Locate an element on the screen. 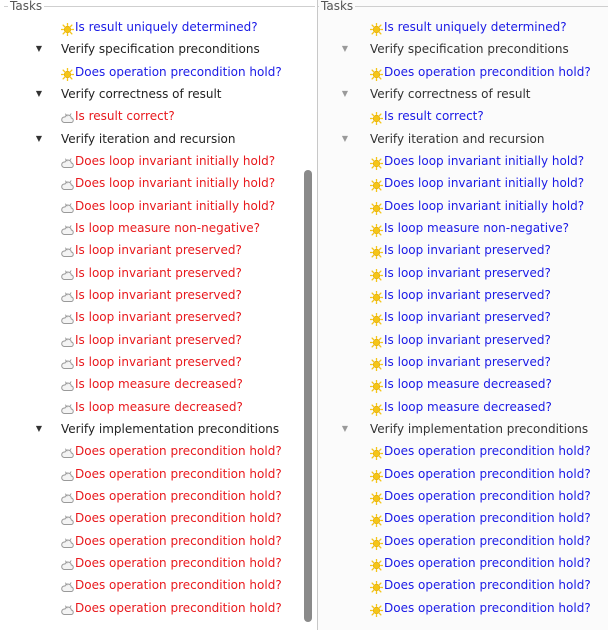 Image resolution: width=608 pixels, height=630 pixels. category-label: Verify iteration and recursion is located at coordinates (148, 138).